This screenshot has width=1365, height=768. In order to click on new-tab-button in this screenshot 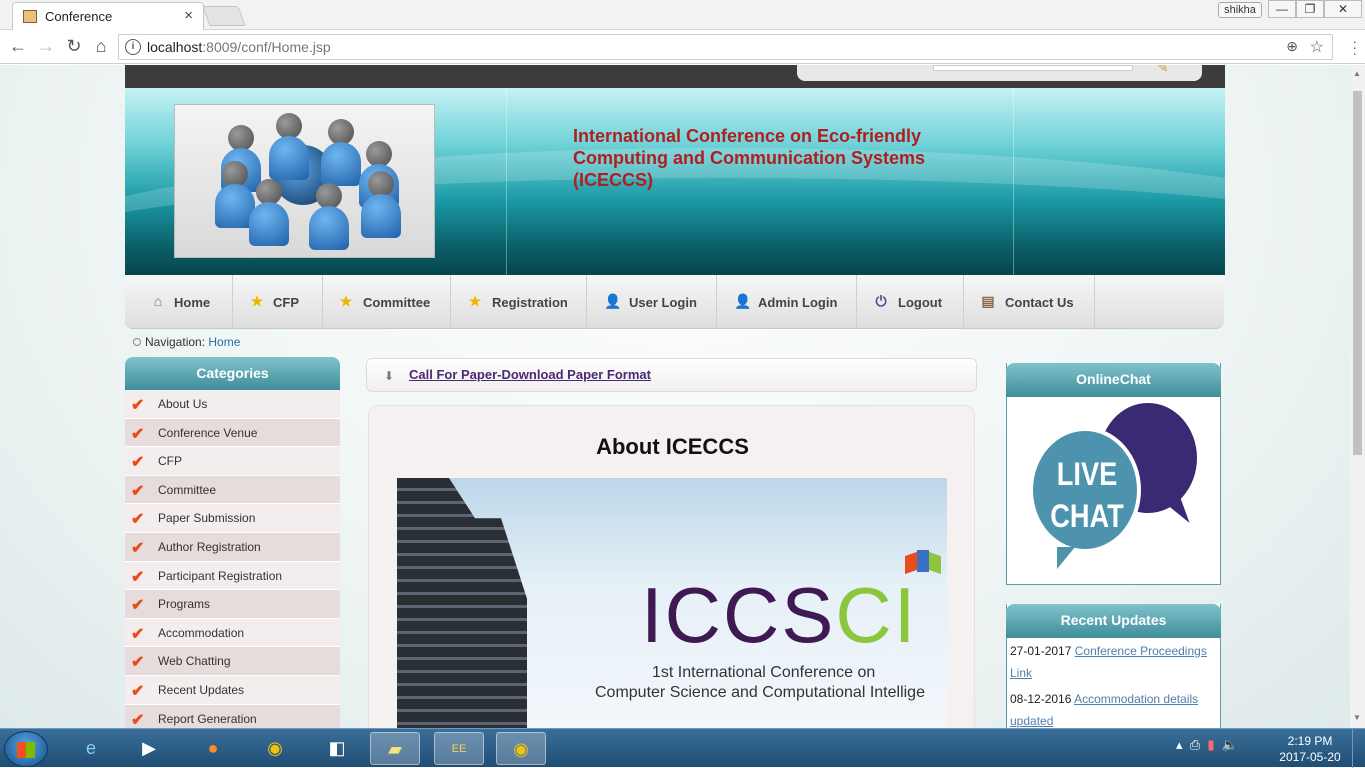, I will do `click(224, 16)`.